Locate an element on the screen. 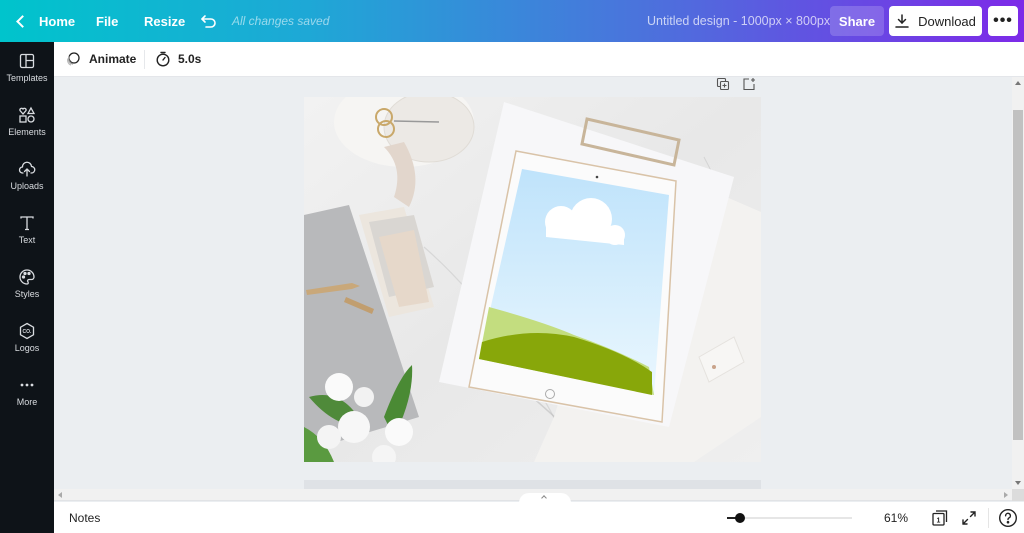 Image resolution: width=1024 pixels, height=533 pixels. animate-icon is located at coordinates (73, 59).